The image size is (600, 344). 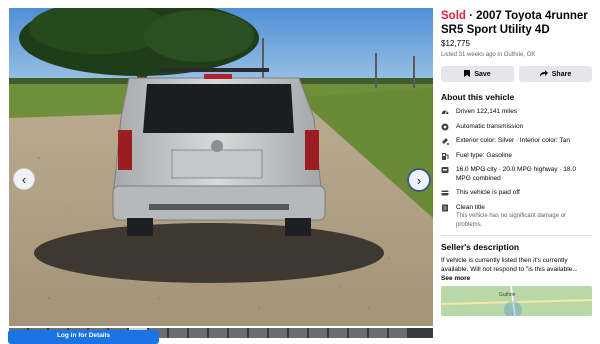 What do you see at coordinates (487, 111) in the screenshot?
I see `spec-text: Driven 122,141 miles` at bounding box center [487, 111].